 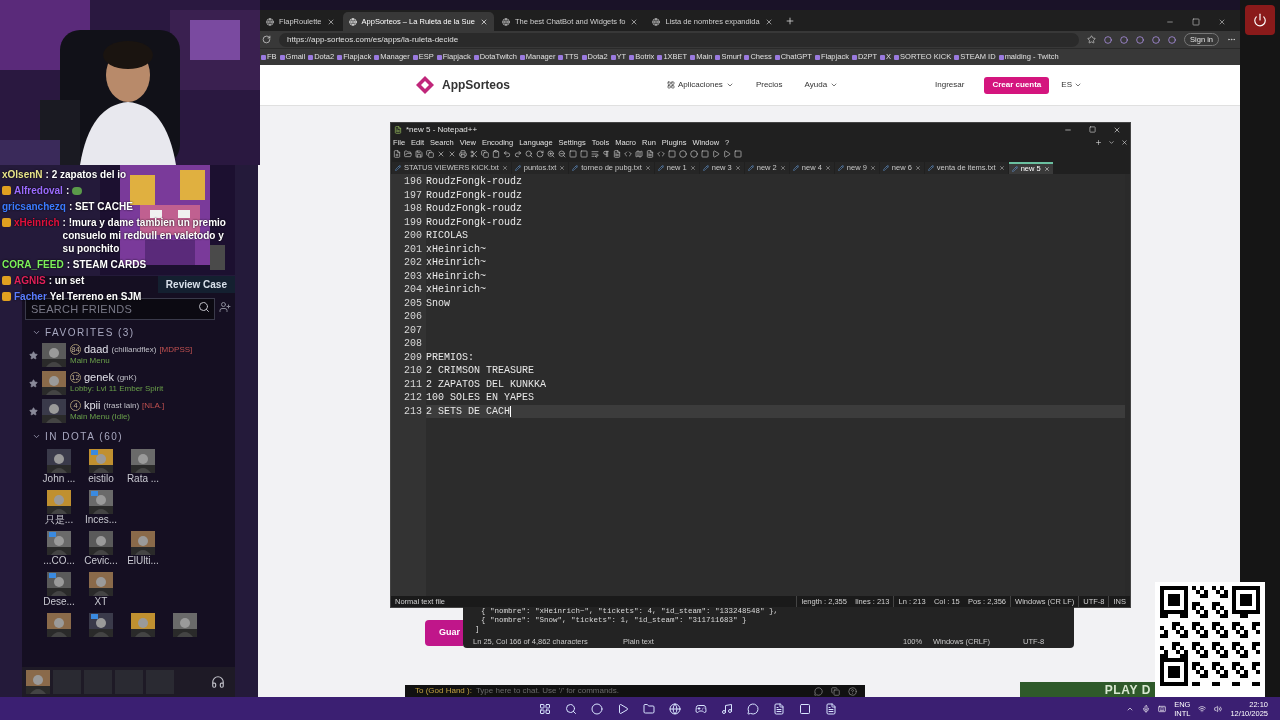 What do you see at coordinates (1092, 39) in the screenshot?
I see `favorite-icon` at bounding box center [1092, 39].